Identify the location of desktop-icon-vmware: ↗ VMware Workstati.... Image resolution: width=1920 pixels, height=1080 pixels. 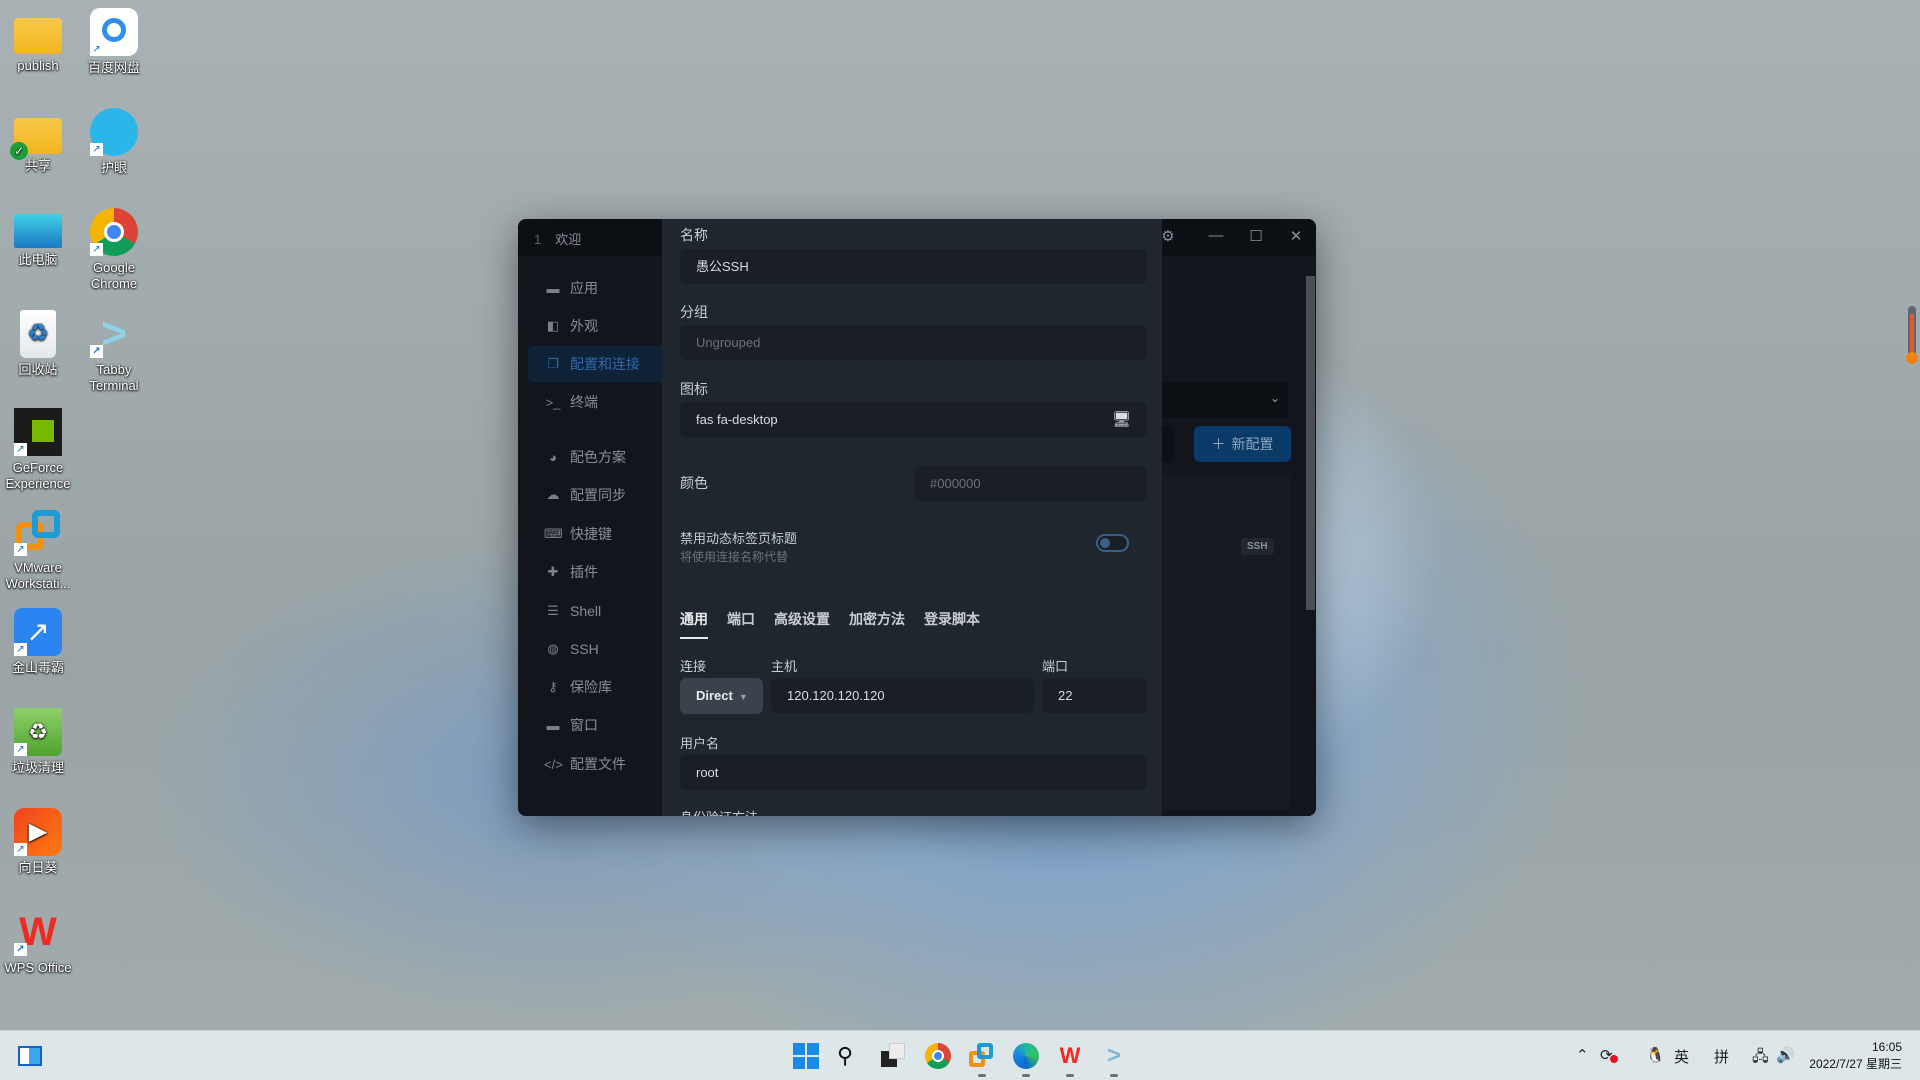
(40, 550).